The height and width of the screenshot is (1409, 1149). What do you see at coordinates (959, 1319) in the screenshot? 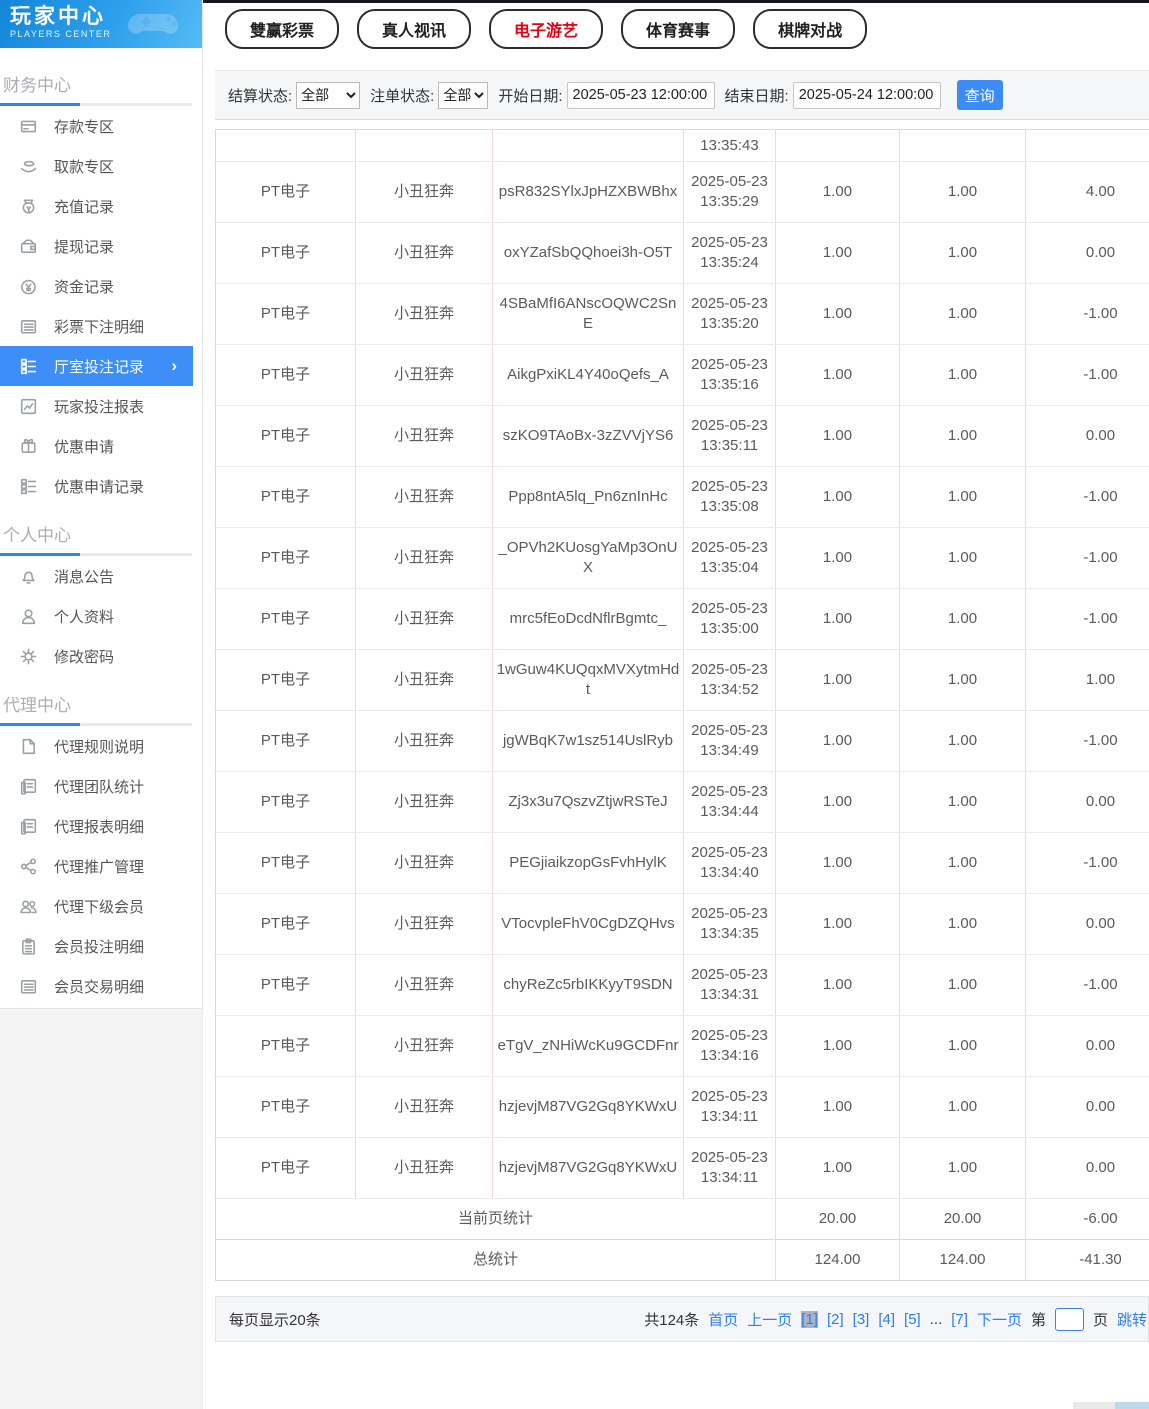
I see `last-page-link: [7]` at bounding box center [959, 1319].